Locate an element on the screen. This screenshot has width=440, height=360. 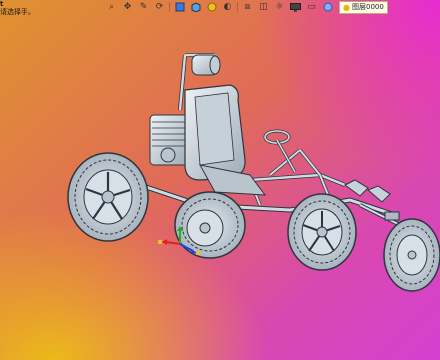
wheel-front-right is located at coordinates (411, 255).